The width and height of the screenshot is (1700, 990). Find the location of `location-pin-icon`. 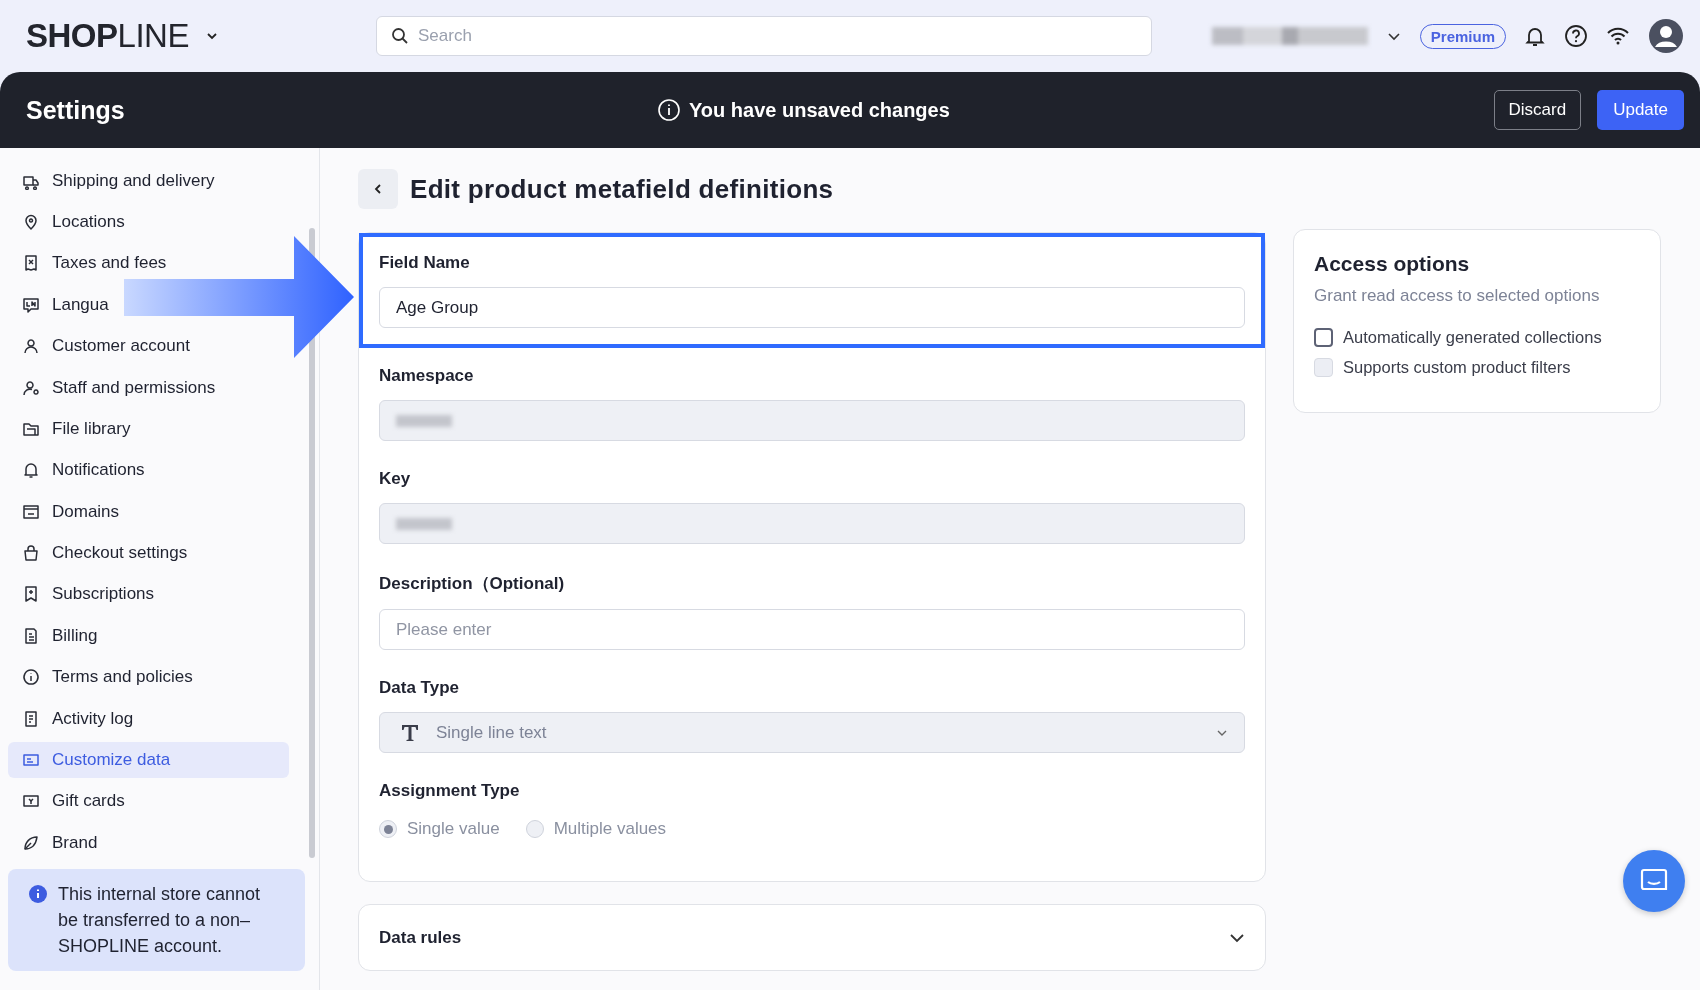

location-pin-icon is located at coordinates (31, 222).